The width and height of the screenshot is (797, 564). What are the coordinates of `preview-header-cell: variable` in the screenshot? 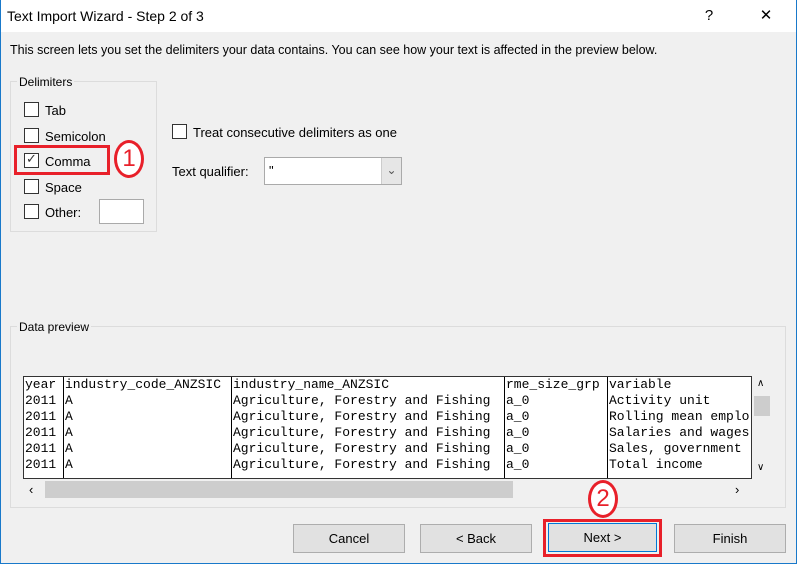 It's located at (640, 384).